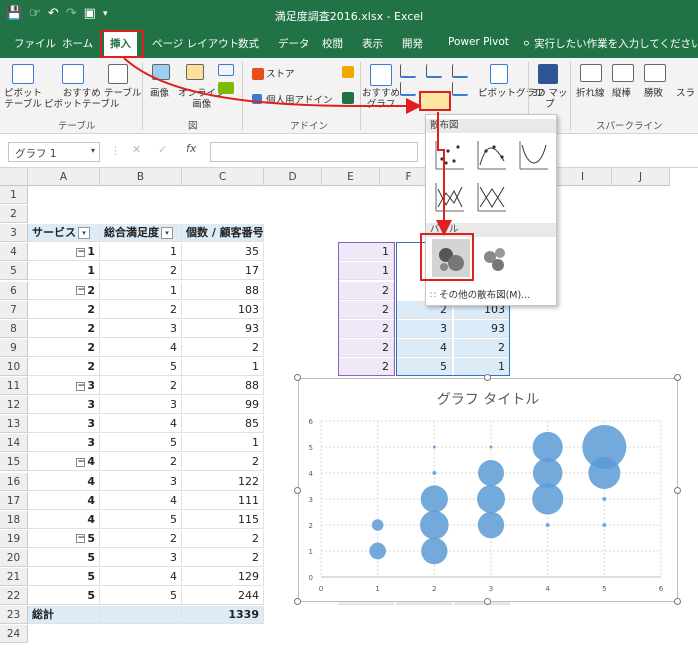 This screenshot has height=667, width=698. Describe the element at coordinates (449, 156) in the screenshot. I see `scatter-markers-option` at that location.